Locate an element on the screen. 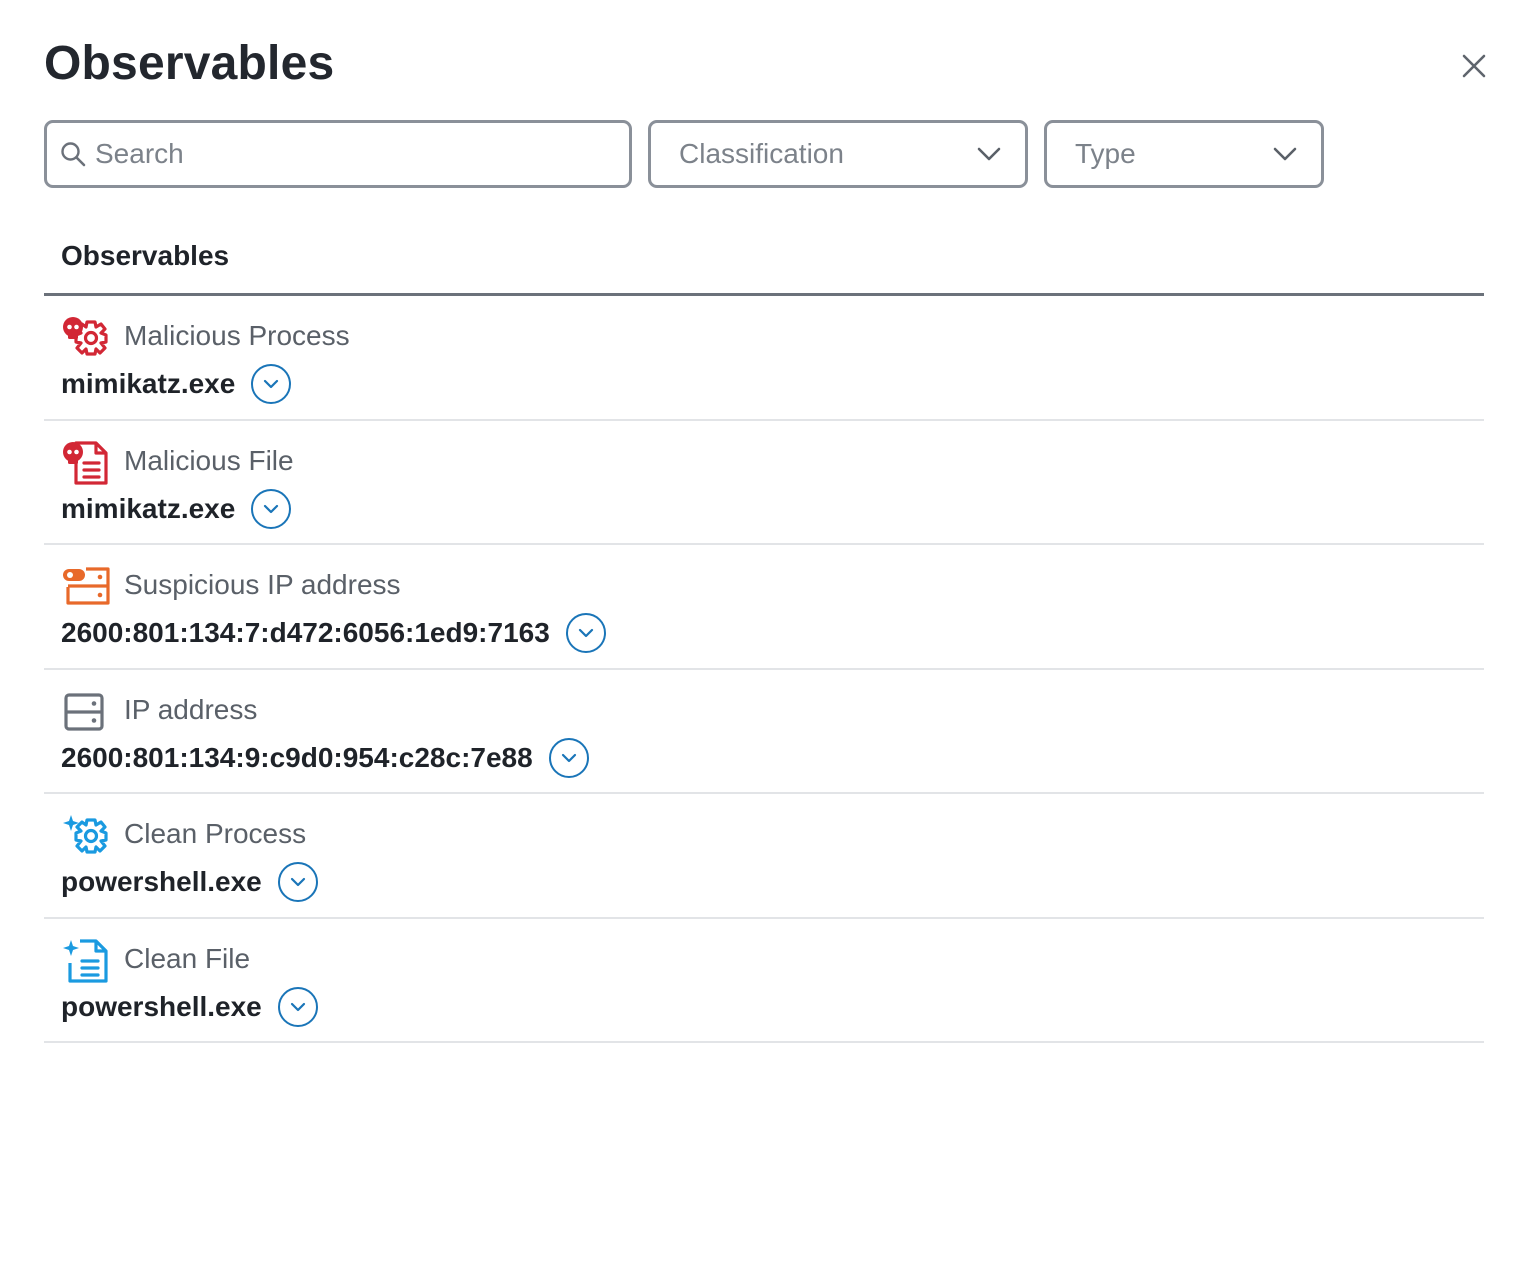  close-icon is located at coordinates (1474, 68).